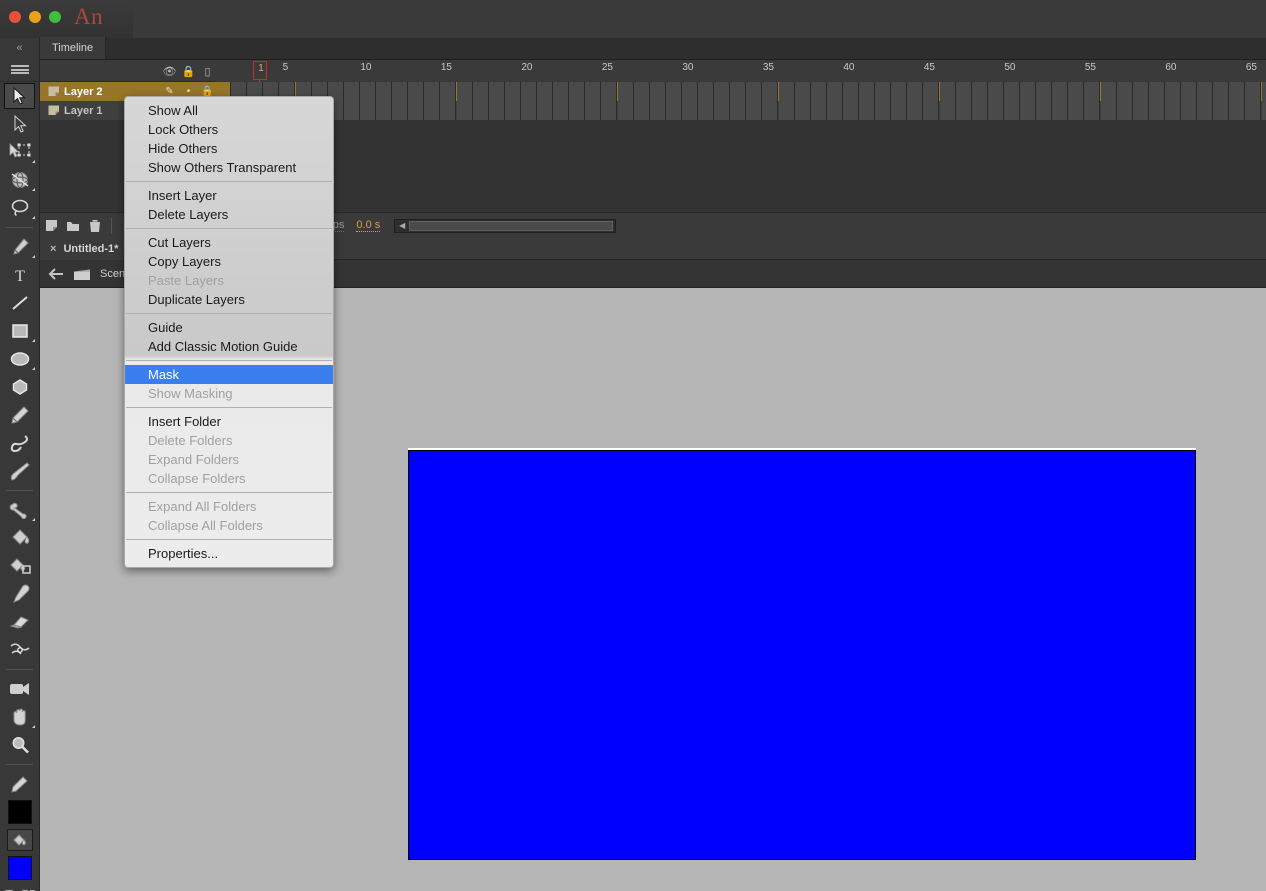 The width and height of the screenshot is (1266, 891). I want to click on document-tab: × Untitled-1*, so click(84, 248).